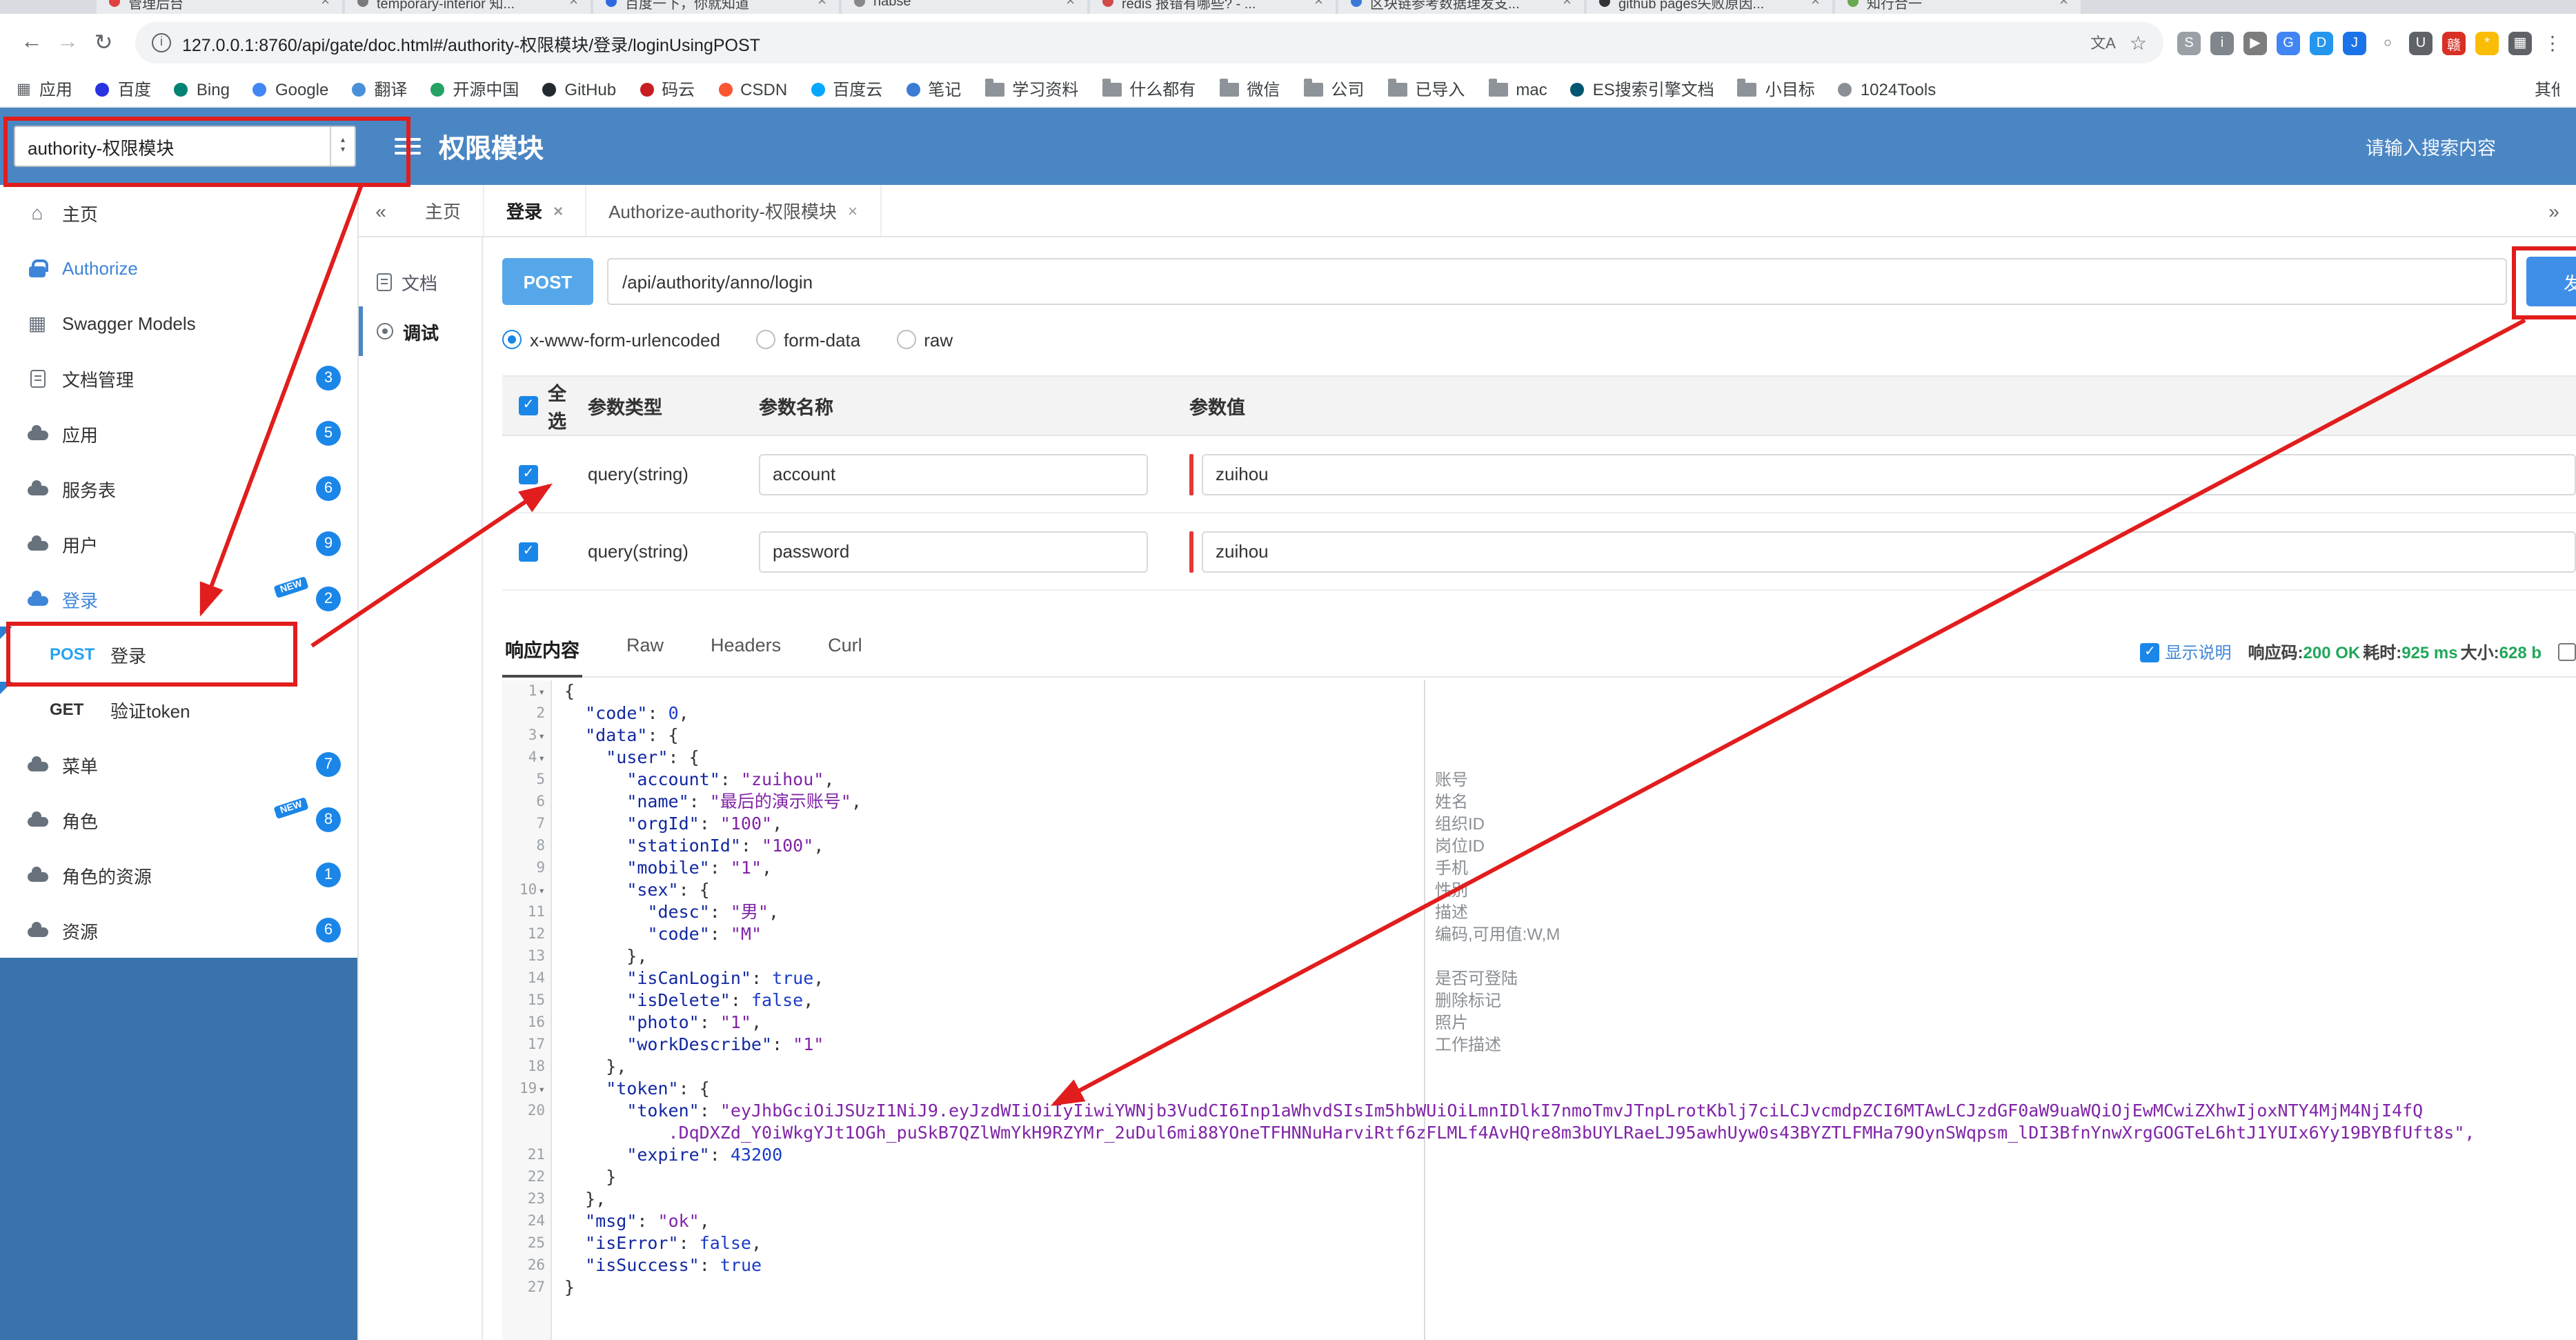  What do you see at coordinates (1958, 7) in the screenshot?
I see `browser-tab: 知行合一 ×` at bounding box center [1958, 7].